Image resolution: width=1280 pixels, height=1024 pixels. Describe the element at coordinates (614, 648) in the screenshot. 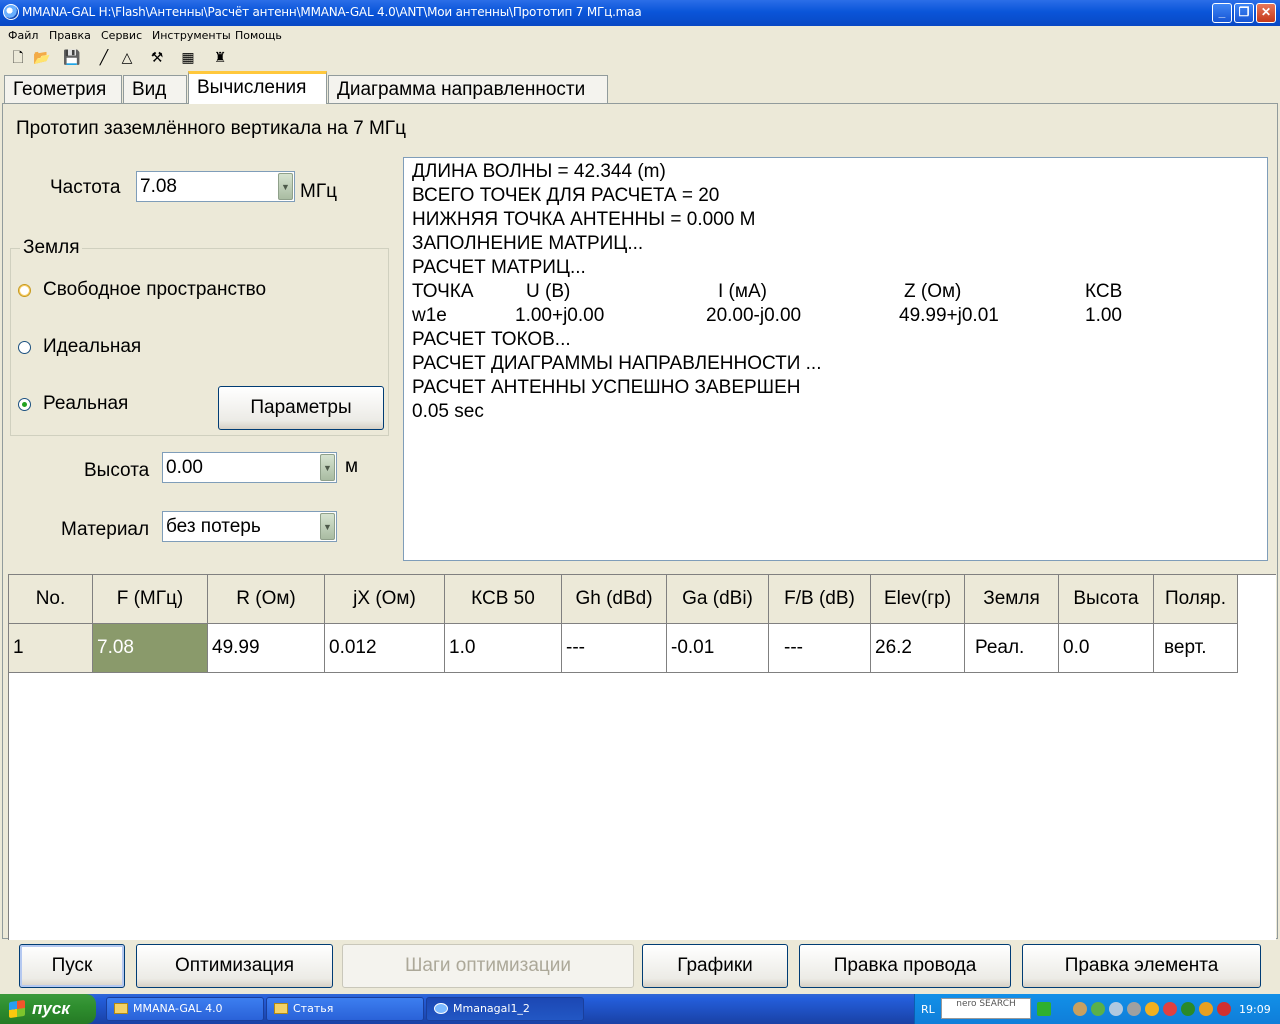

I see `cell-gh: ---` at that location.